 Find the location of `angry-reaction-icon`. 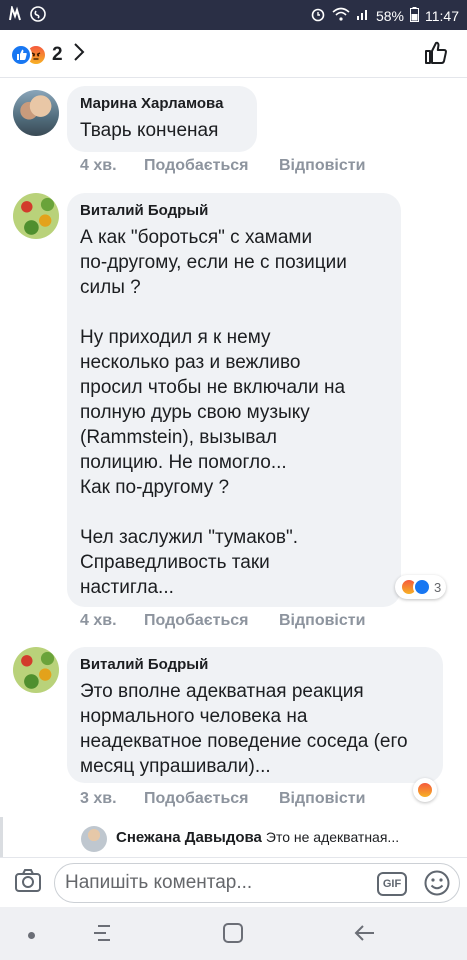

angry-reaction-icon is located at coordinates (425, 790).